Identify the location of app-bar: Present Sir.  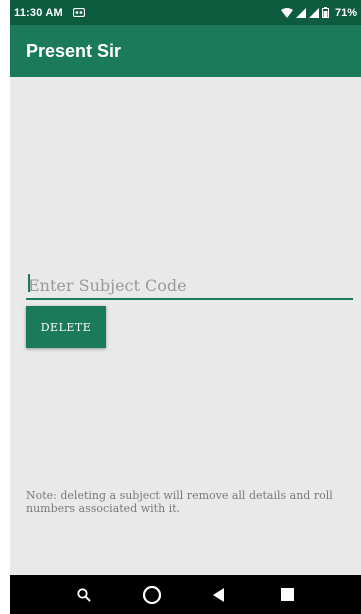
(185, 51).